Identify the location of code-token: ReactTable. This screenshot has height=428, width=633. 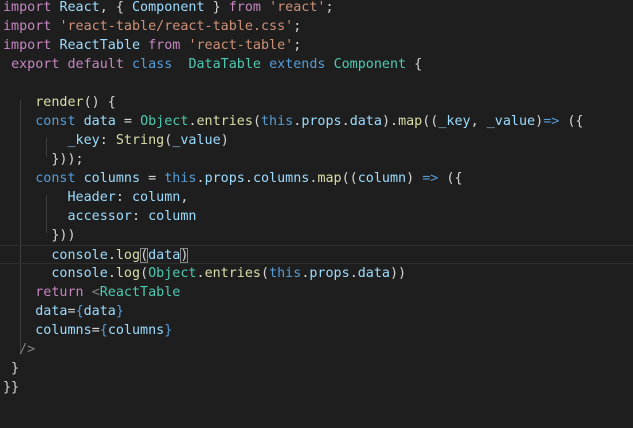
(140, 292).